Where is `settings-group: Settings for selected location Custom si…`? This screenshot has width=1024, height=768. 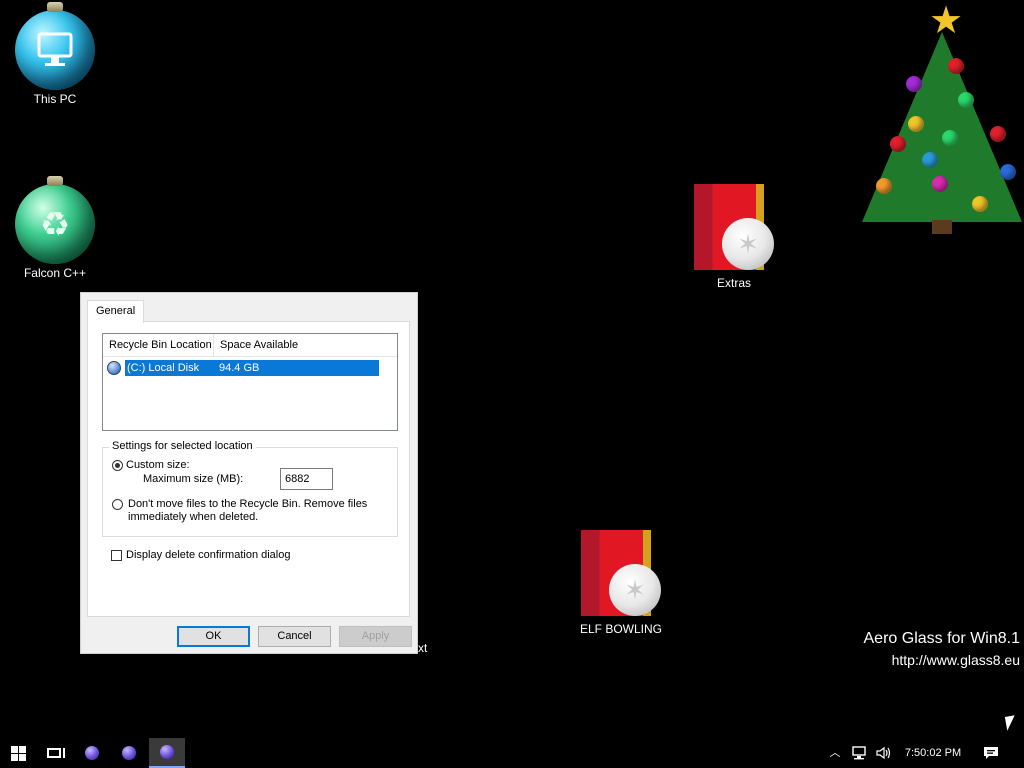 settings-group: Settings for selected location Custom si… is located at coordinates (250, 488).